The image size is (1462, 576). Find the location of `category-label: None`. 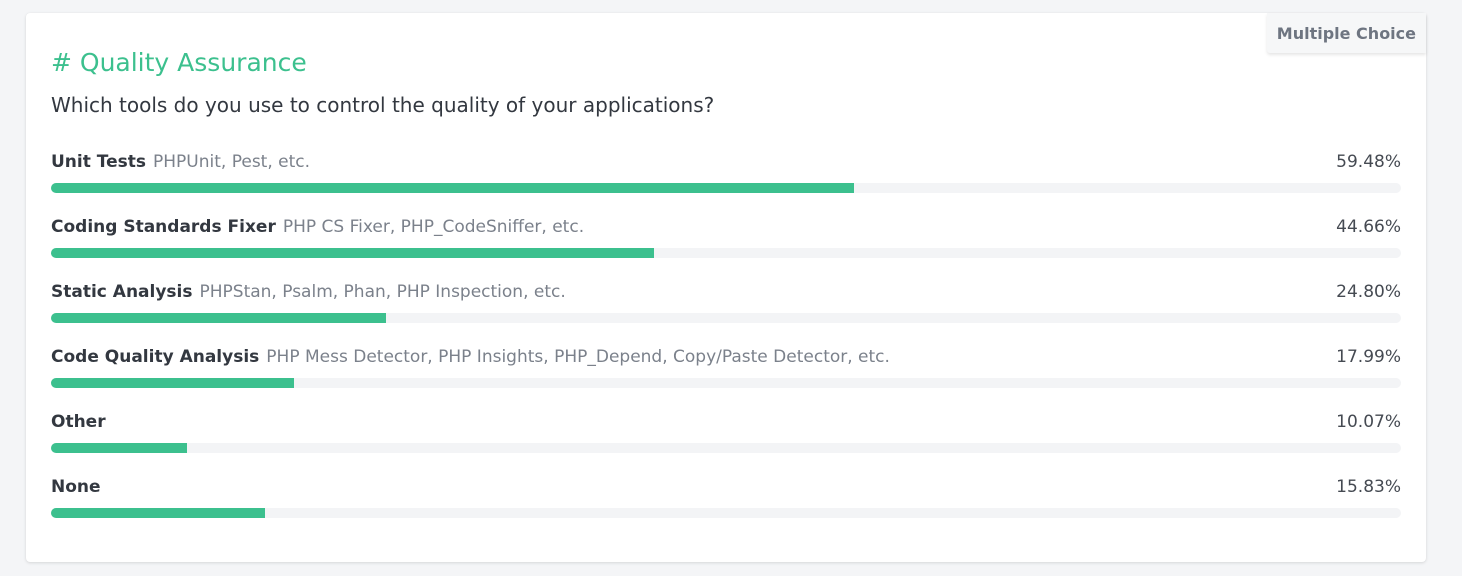

category-label: None is located at coordinates (76, 487).